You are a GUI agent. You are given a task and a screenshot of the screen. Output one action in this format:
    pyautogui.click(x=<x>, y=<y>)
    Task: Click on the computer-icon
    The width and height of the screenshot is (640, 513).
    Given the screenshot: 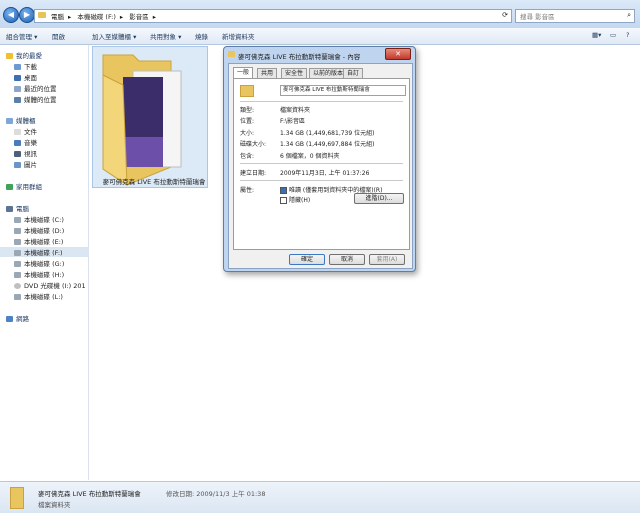 What is the action you would take?
    pyautogui.click(x=9, y=209)
    